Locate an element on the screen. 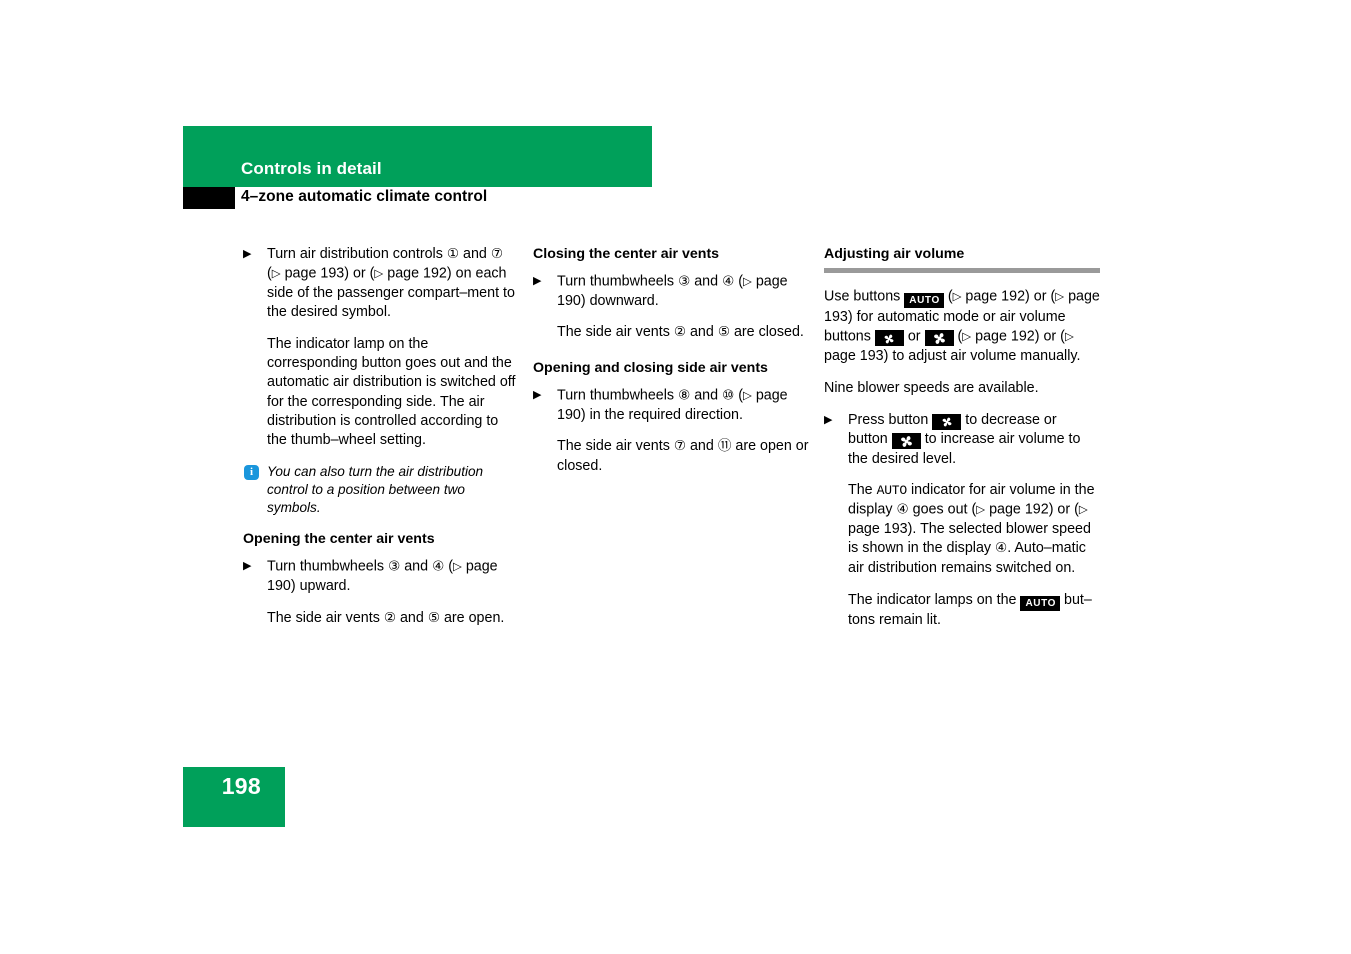 Image resolution: width=1351 pixels, height=954 pixels. info-icon: i is located at coordinates (251, 473).